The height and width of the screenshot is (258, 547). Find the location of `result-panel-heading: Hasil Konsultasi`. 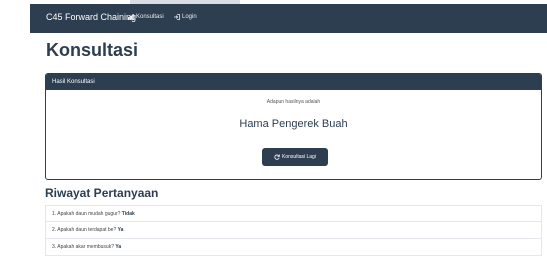

result-panel-heading: Hasil Konsultasi is located at coordinates (293, 82).